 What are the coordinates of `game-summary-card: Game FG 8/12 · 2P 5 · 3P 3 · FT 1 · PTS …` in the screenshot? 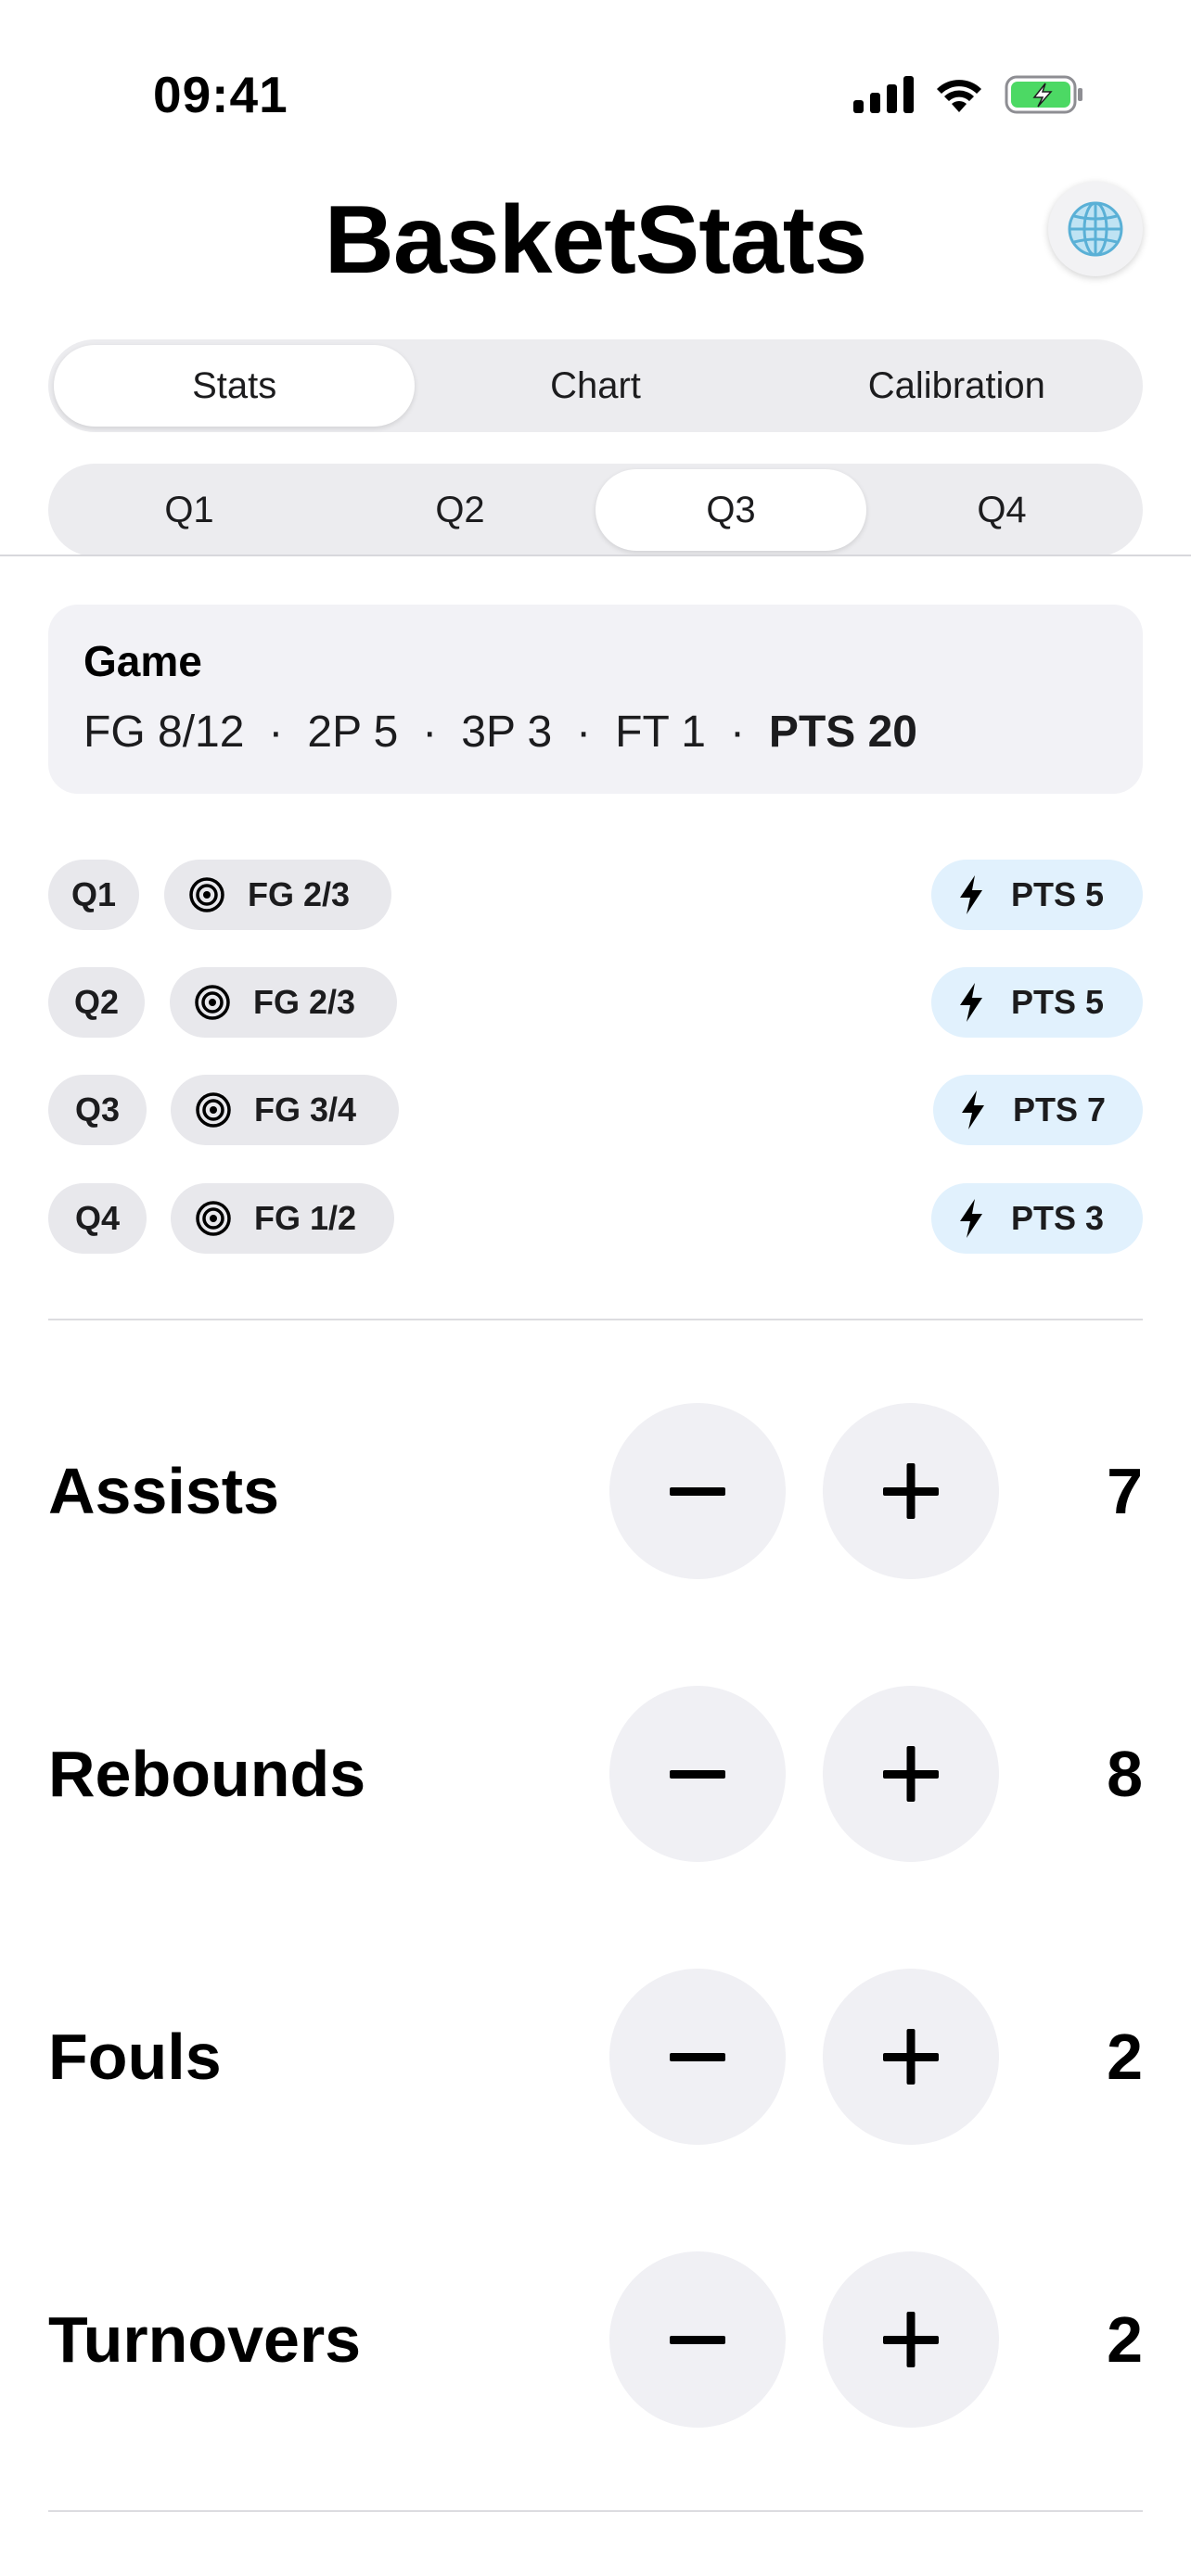 It's located at (595, 699).